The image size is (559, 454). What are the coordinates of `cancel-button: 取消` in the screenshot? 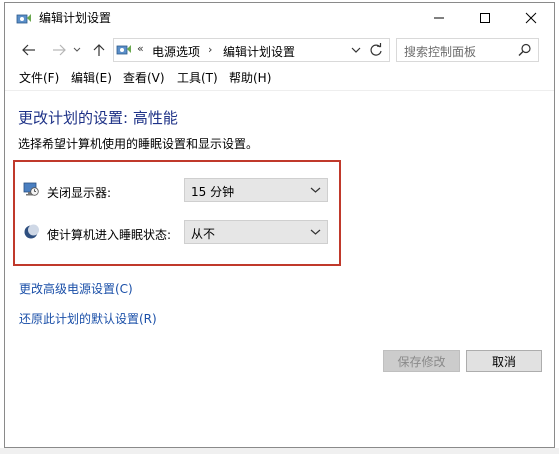 It's located at (504, 361).